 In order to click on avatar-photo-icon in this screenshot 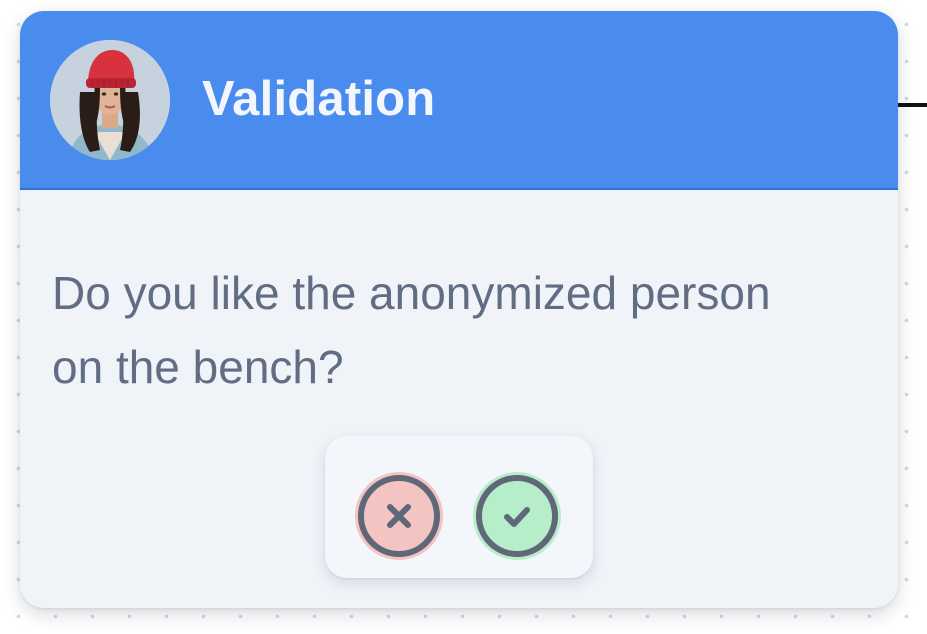, I will do `click(110, 100)`.